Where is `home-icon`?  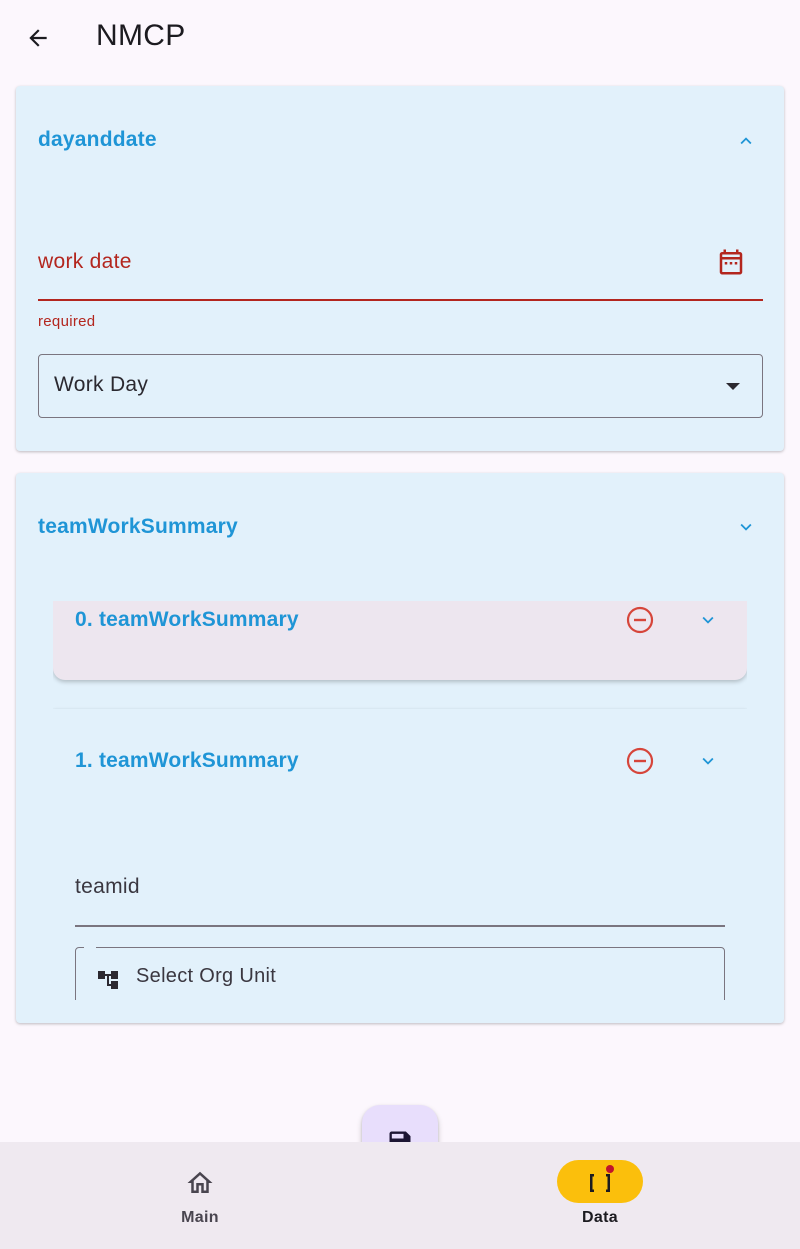
home-icon is located at coordinates (200, 1182).